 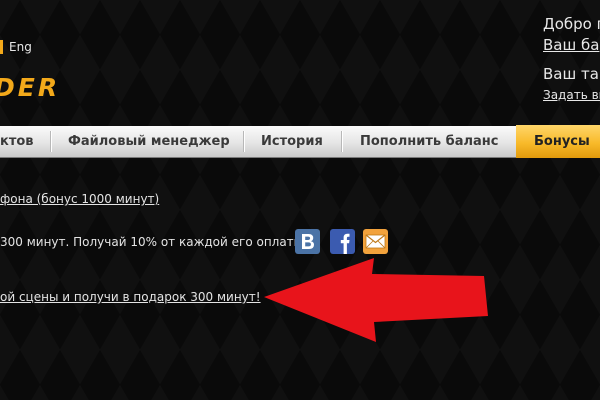 I want to click on scene-gift-link: ой сцены и получи в подарок 300 минут!, so click(x=130, y=297).